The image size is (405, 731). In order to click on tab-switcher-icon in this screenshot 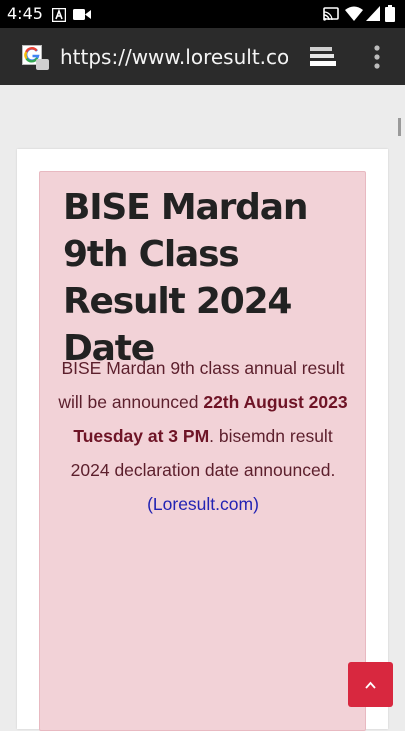, I will do `click(324, 57)`.